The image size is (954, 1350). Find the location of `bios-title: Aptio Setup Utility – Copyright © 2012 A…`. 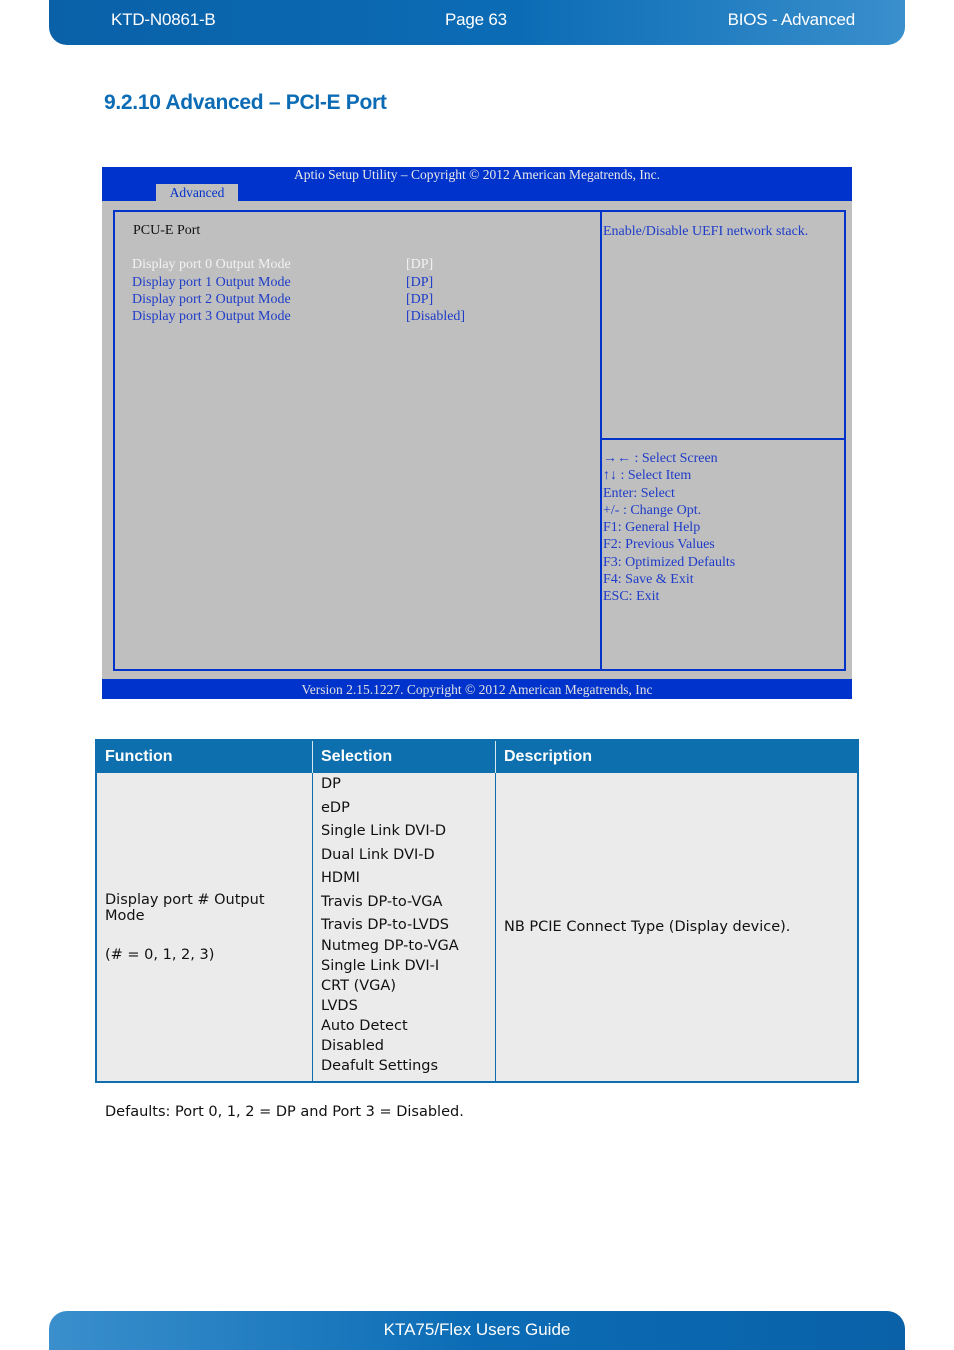

bios-title: Aptio Setup Utility – Copyright © 2012 A… is located at coordinates (477, 174).